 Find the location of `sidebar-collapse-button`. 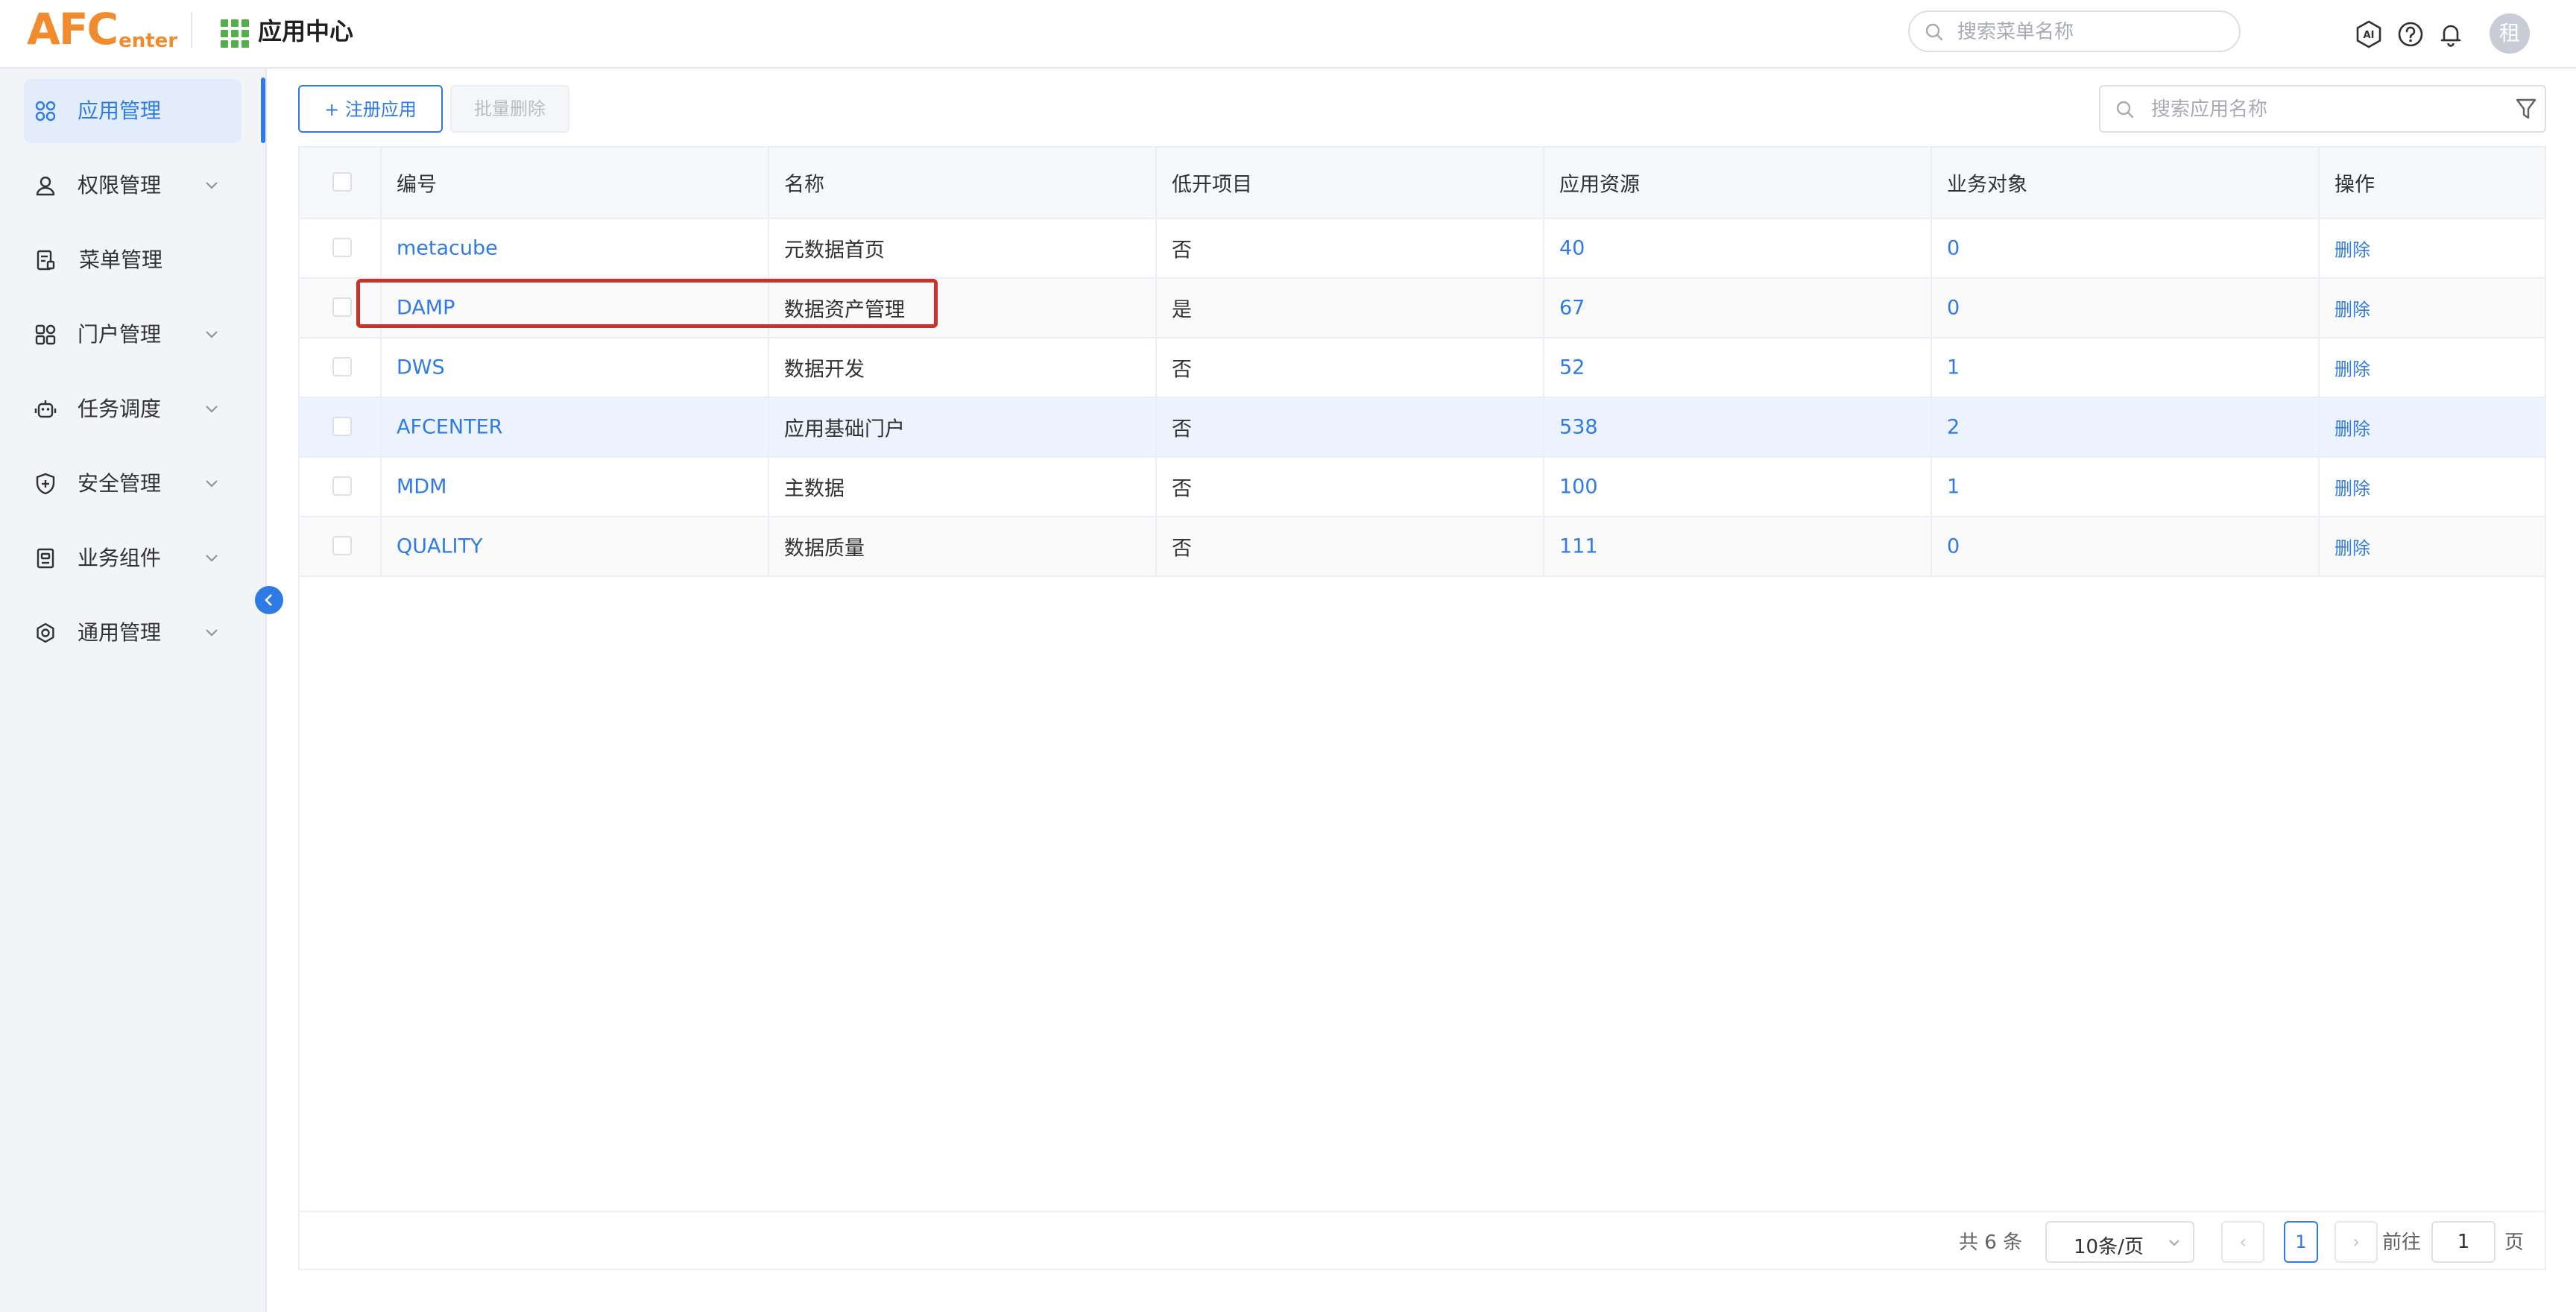

sidebar-collapse-button is located at coordinates (269, 600).